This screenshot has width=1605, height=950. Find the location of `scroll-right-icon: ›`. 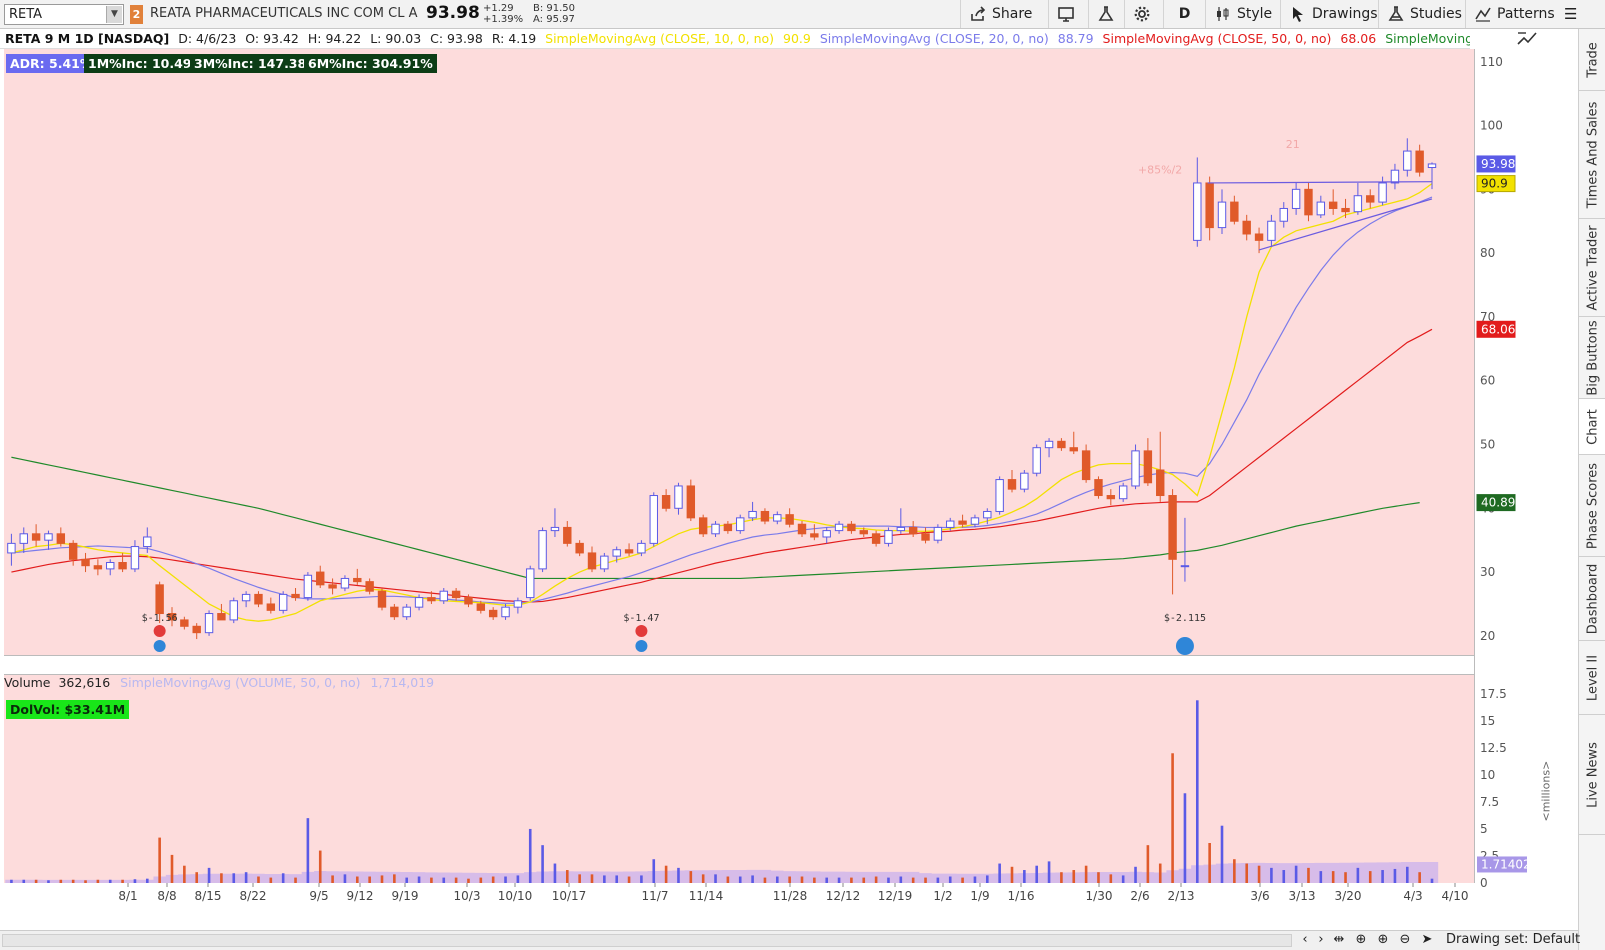

scroll-right-icon: › is located at coordinates (1321, 941).